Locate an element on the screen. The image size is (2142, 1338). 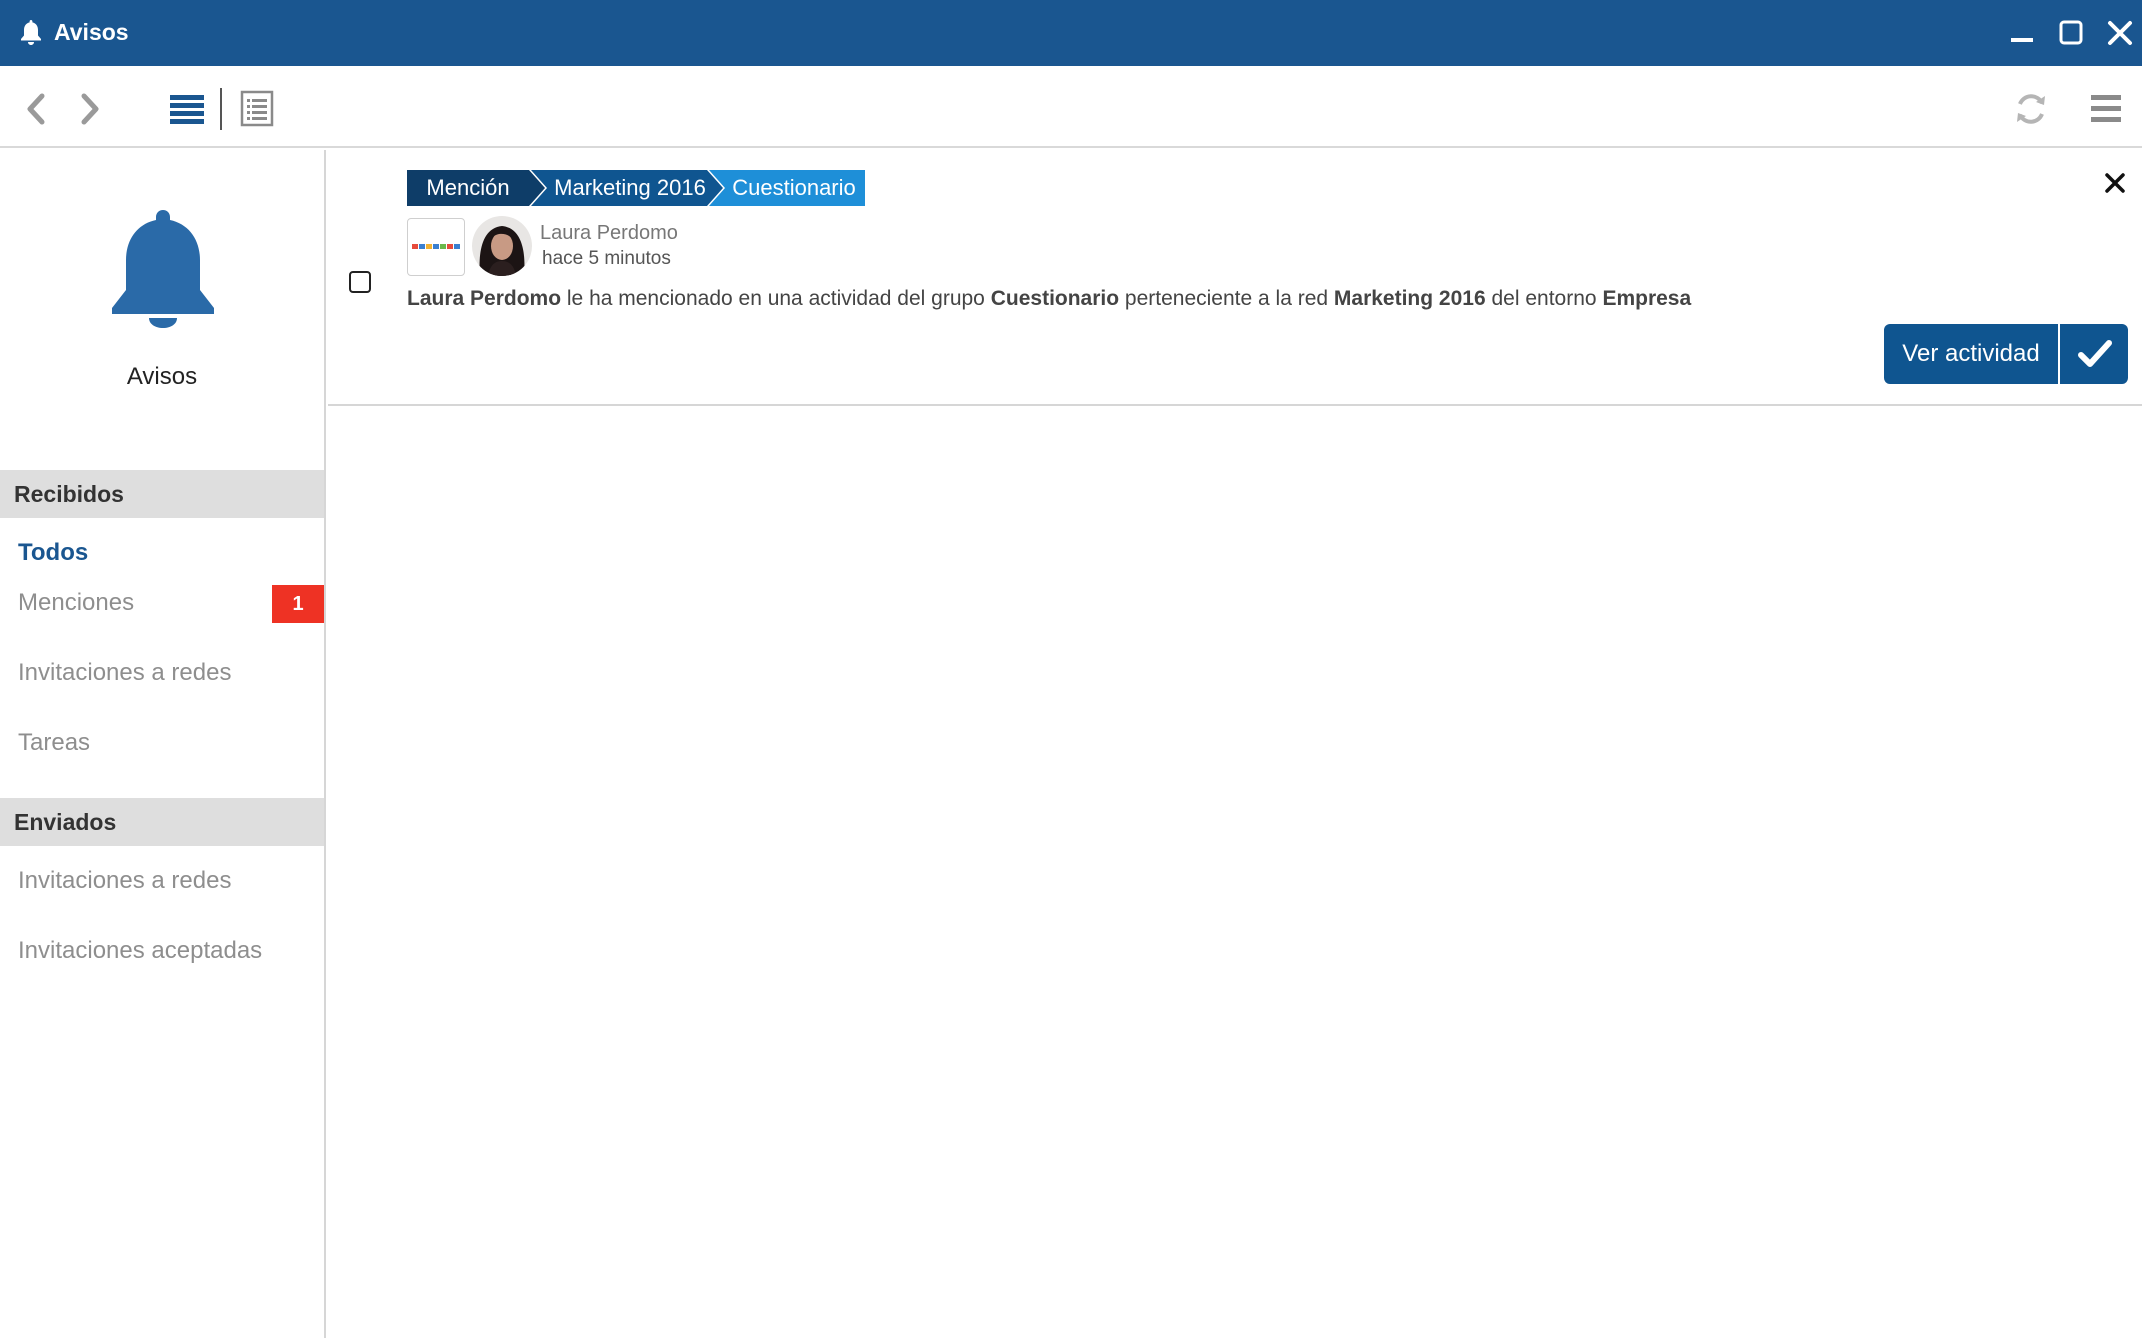
maximize-button is located at coordinates (2071, 33).